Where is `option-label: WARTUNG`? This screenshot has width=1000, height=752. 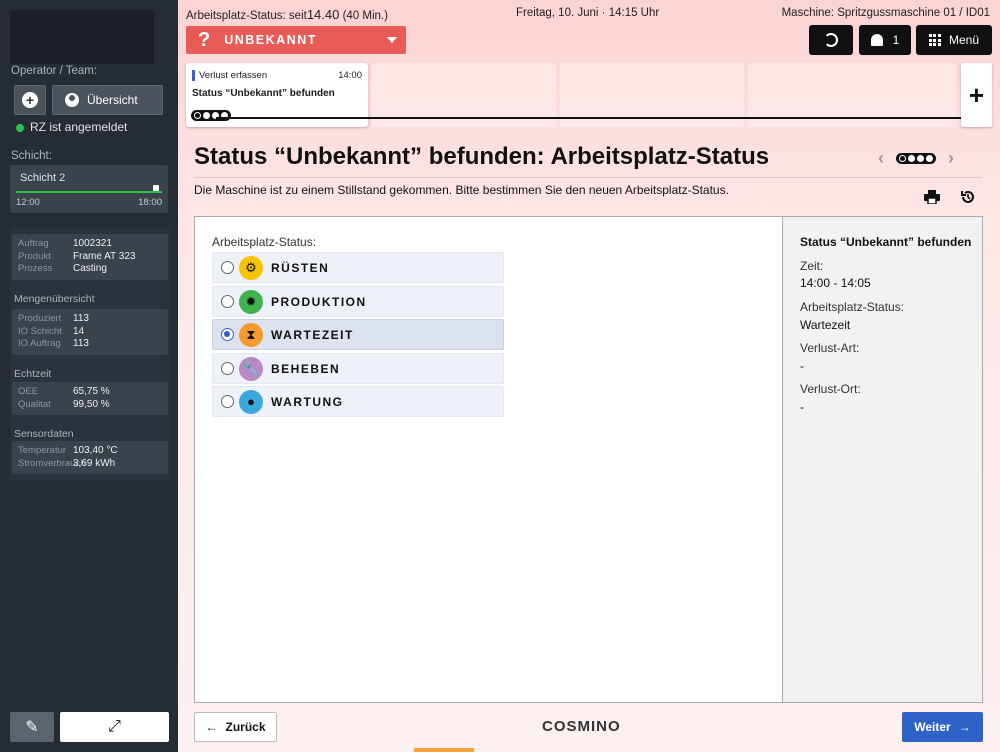 option-label: WARTUNG is located at coordinates (307, 401).